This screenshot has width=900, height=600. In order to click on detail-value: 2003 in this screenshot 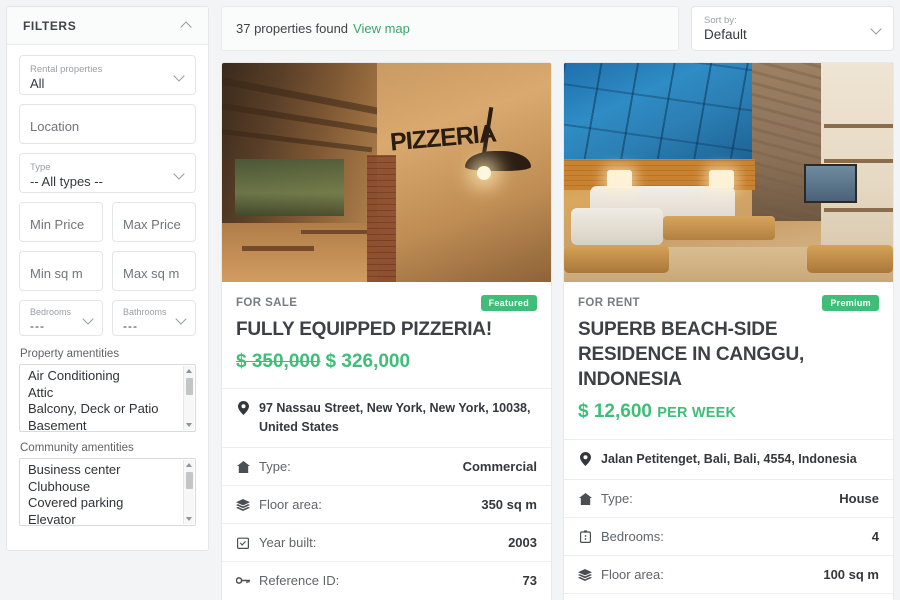, I will do `click(522, 542)`.